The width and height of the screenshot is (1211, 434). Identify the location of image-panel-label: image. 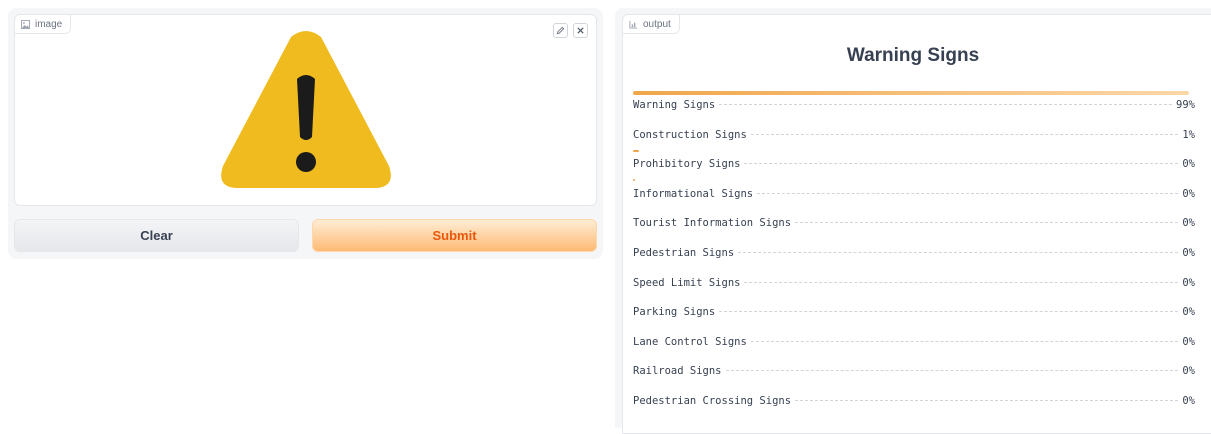
(43, 24).